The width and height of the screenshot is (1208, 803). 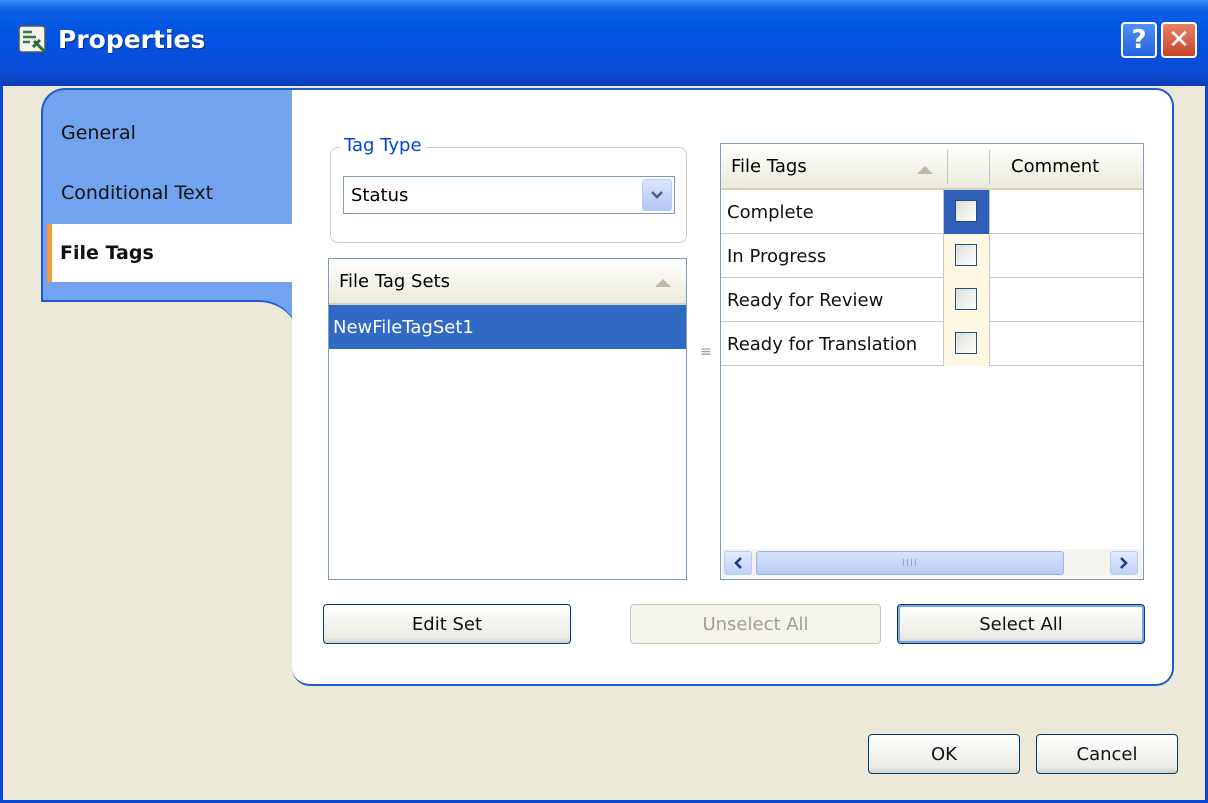 I want to click on button-label: OK, so click(x=944, y=754).